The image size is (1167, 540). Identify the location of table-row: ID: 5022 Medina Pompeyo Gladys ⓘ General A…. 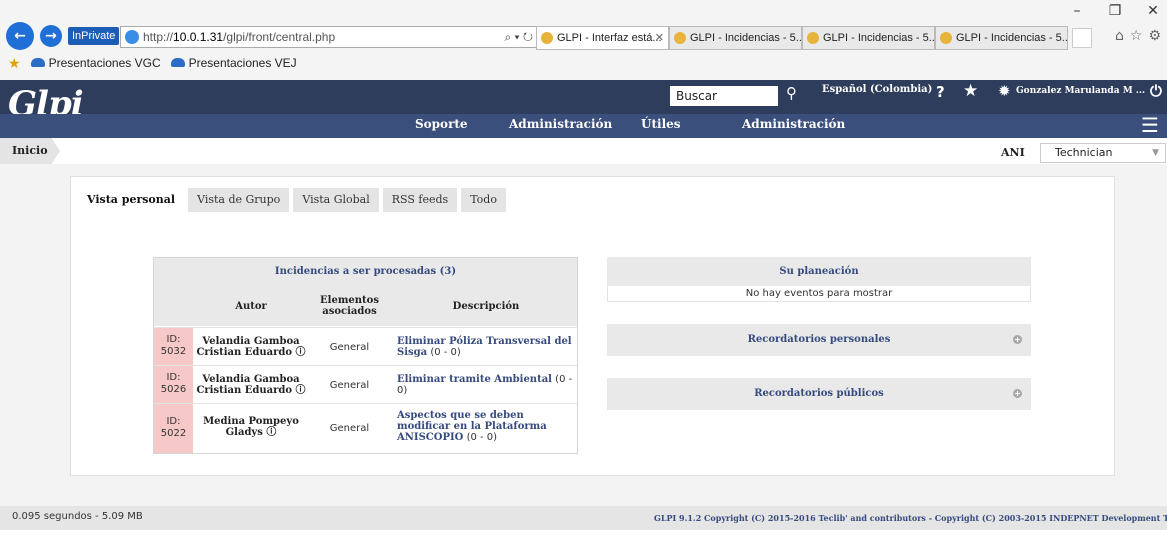
(365, 428).